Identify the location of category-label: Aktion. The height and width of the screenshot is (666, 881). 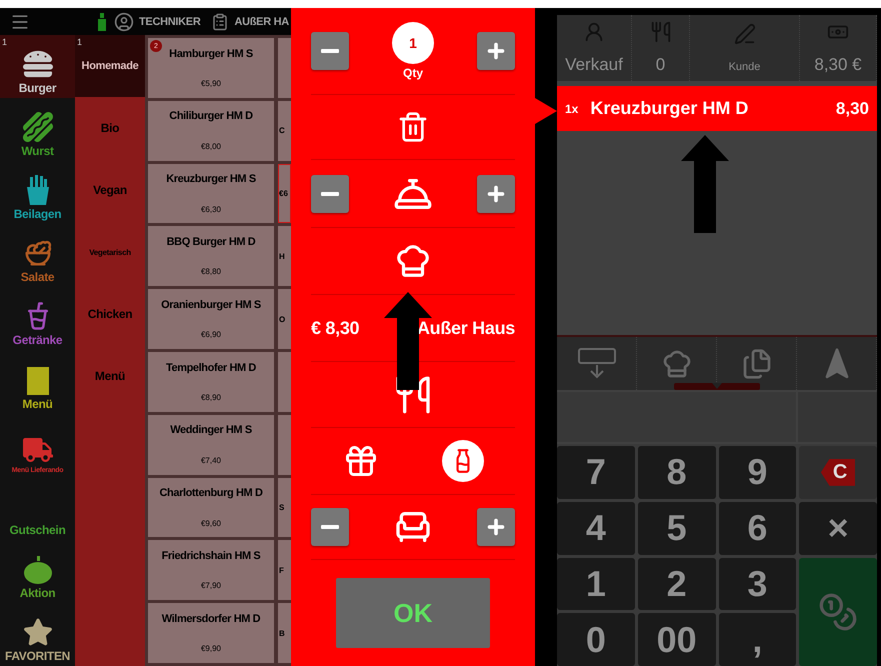
(38, 593).